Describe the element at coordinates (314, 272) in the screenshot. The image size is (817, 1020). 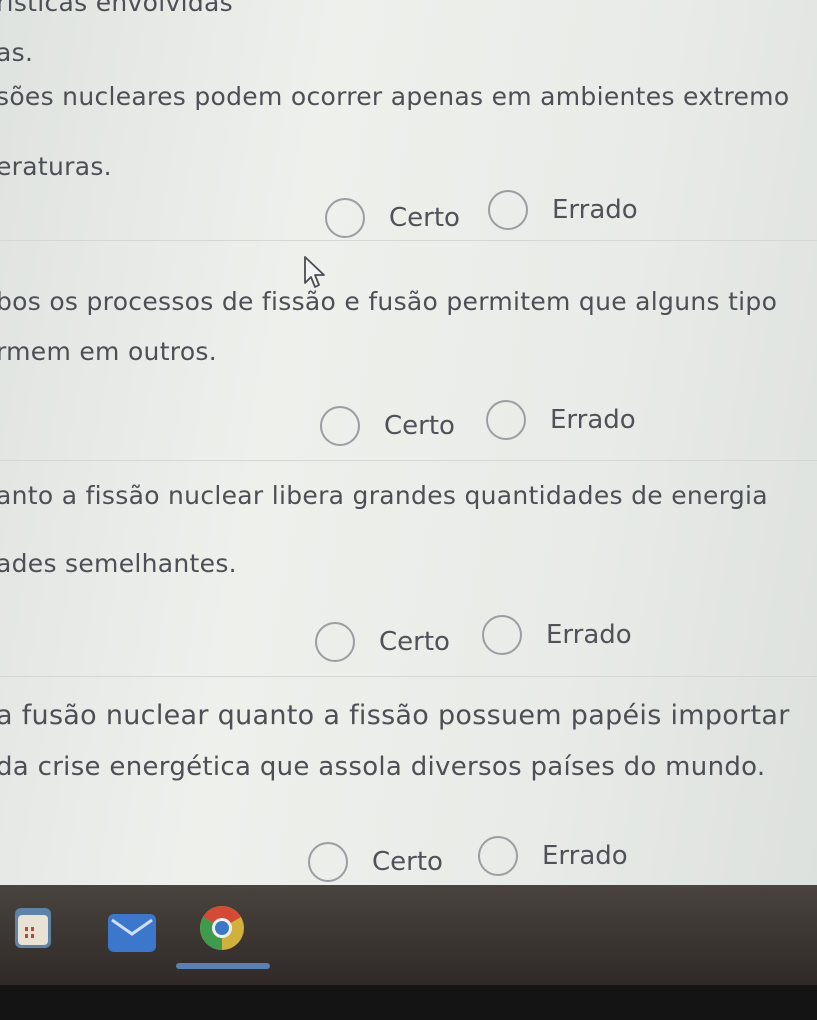
I see `mouse-cursor-icon` at that location.